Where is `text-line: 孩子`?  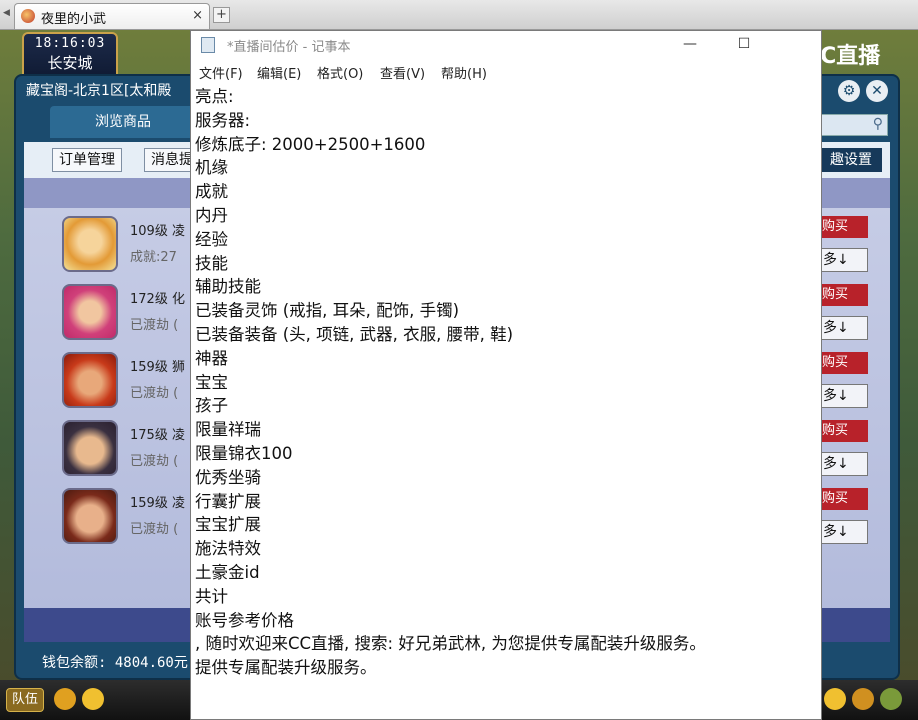 text-line: 孩子 is located at coordinates (211, 406).